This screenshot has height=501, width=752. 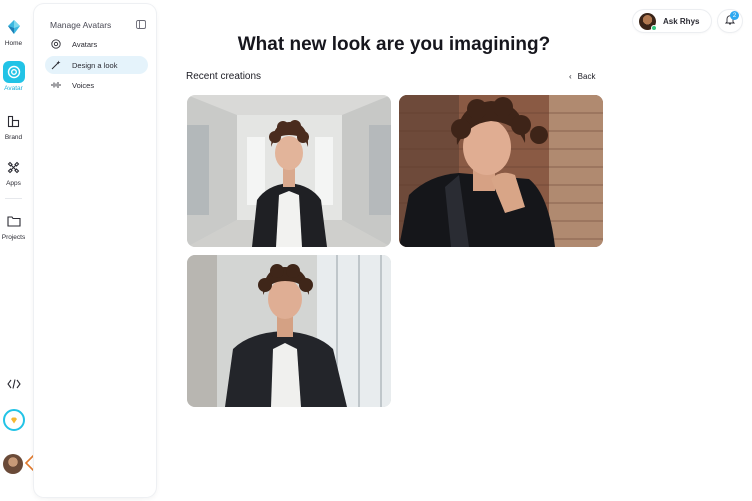 What do you see at coordinates (81, 25) in the screenshot?
I see `panel-title: Manage Avatars` at bounding box center [81, 25].